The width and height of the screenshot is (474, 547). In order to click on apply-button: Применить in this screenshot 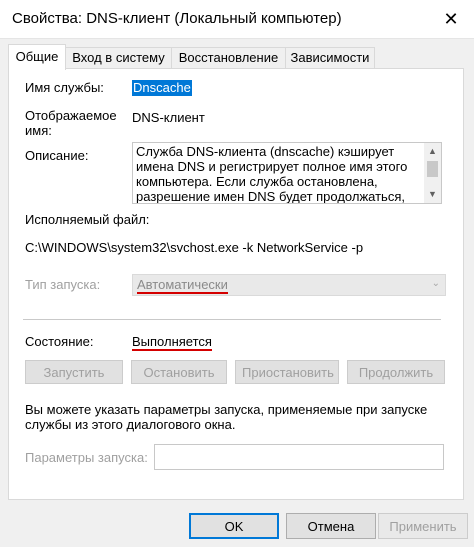, I will do `click(423, 526)`.